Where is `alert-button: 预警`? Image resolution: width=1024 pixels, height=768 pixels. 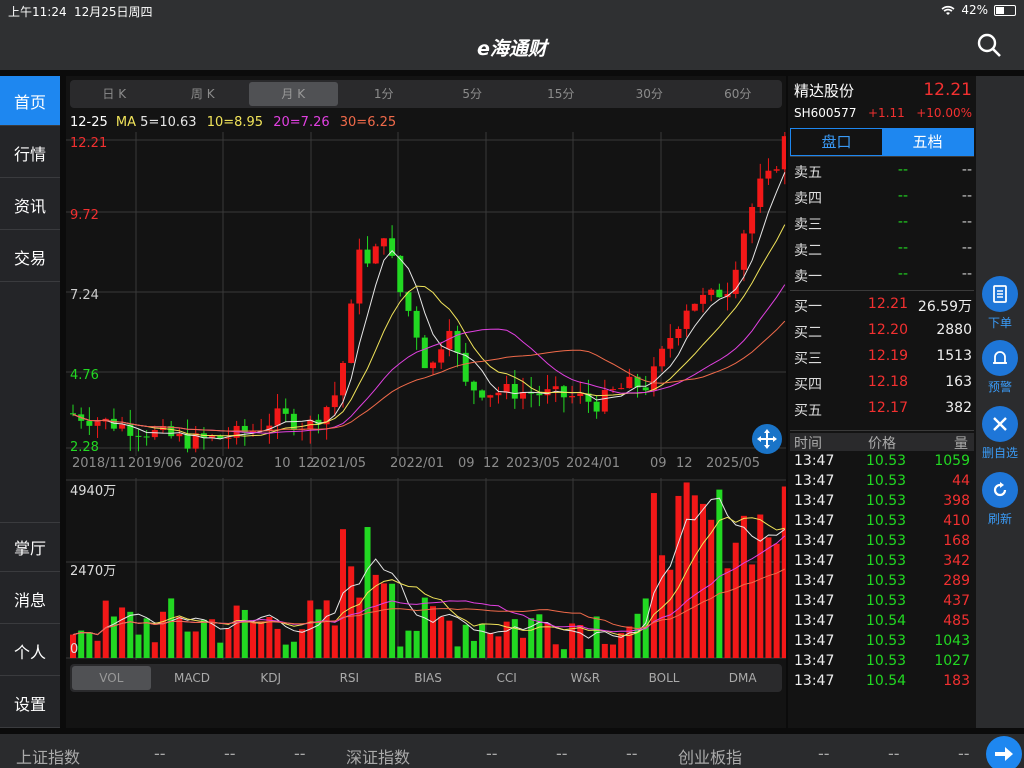
alert-button: 预警 is located at coordinates (1000, 367).